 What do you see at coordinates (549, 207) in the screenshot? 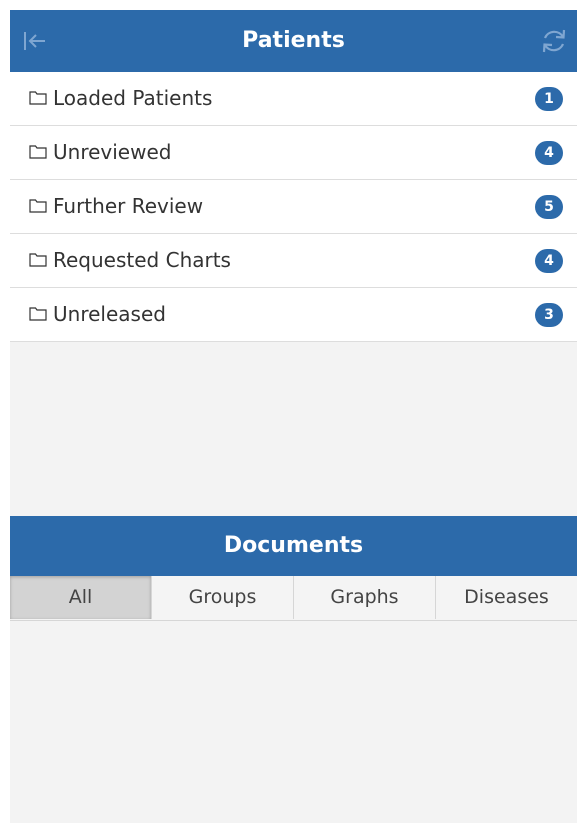
I see `count-badge: 5` at bounding box center [549, 207].